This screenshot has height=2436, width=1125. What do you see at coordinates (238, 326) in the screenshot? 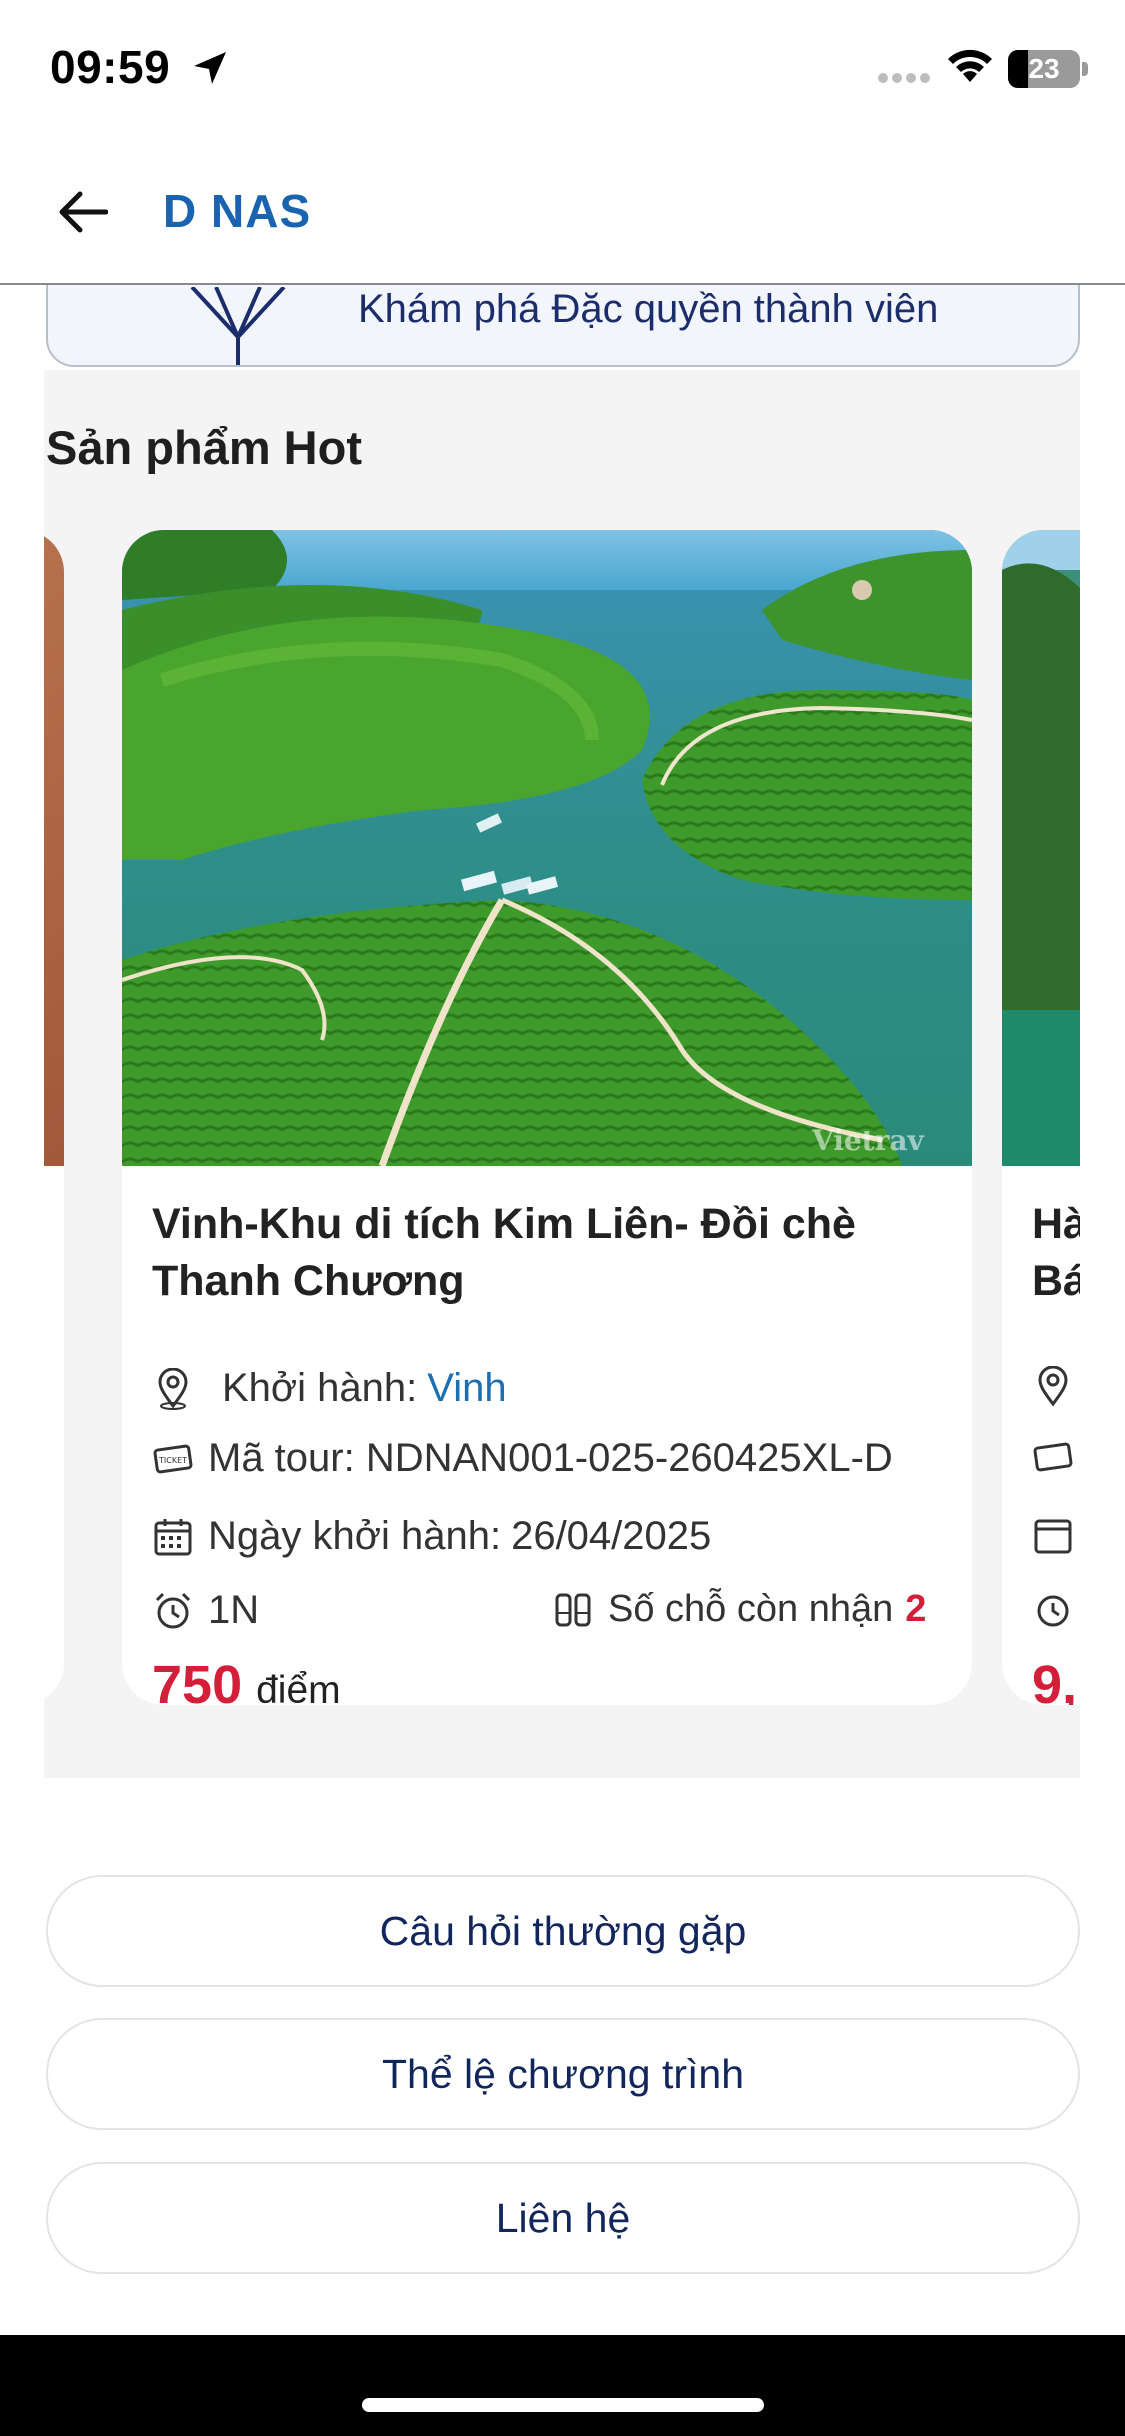
I see `diamond-icon` at bounding box center [238, 326].